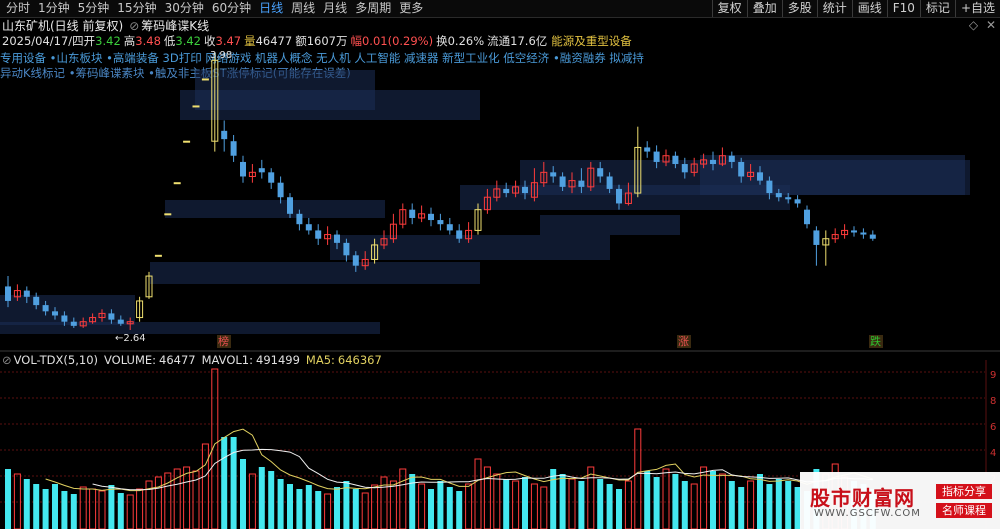 This screenshot has height=529, width=1000. What do you see at coordinates (56, 360) in the screenshot?
I see `vol-indicator-name: VOL-TDX(5,10)` at bounding box center [56, 360].